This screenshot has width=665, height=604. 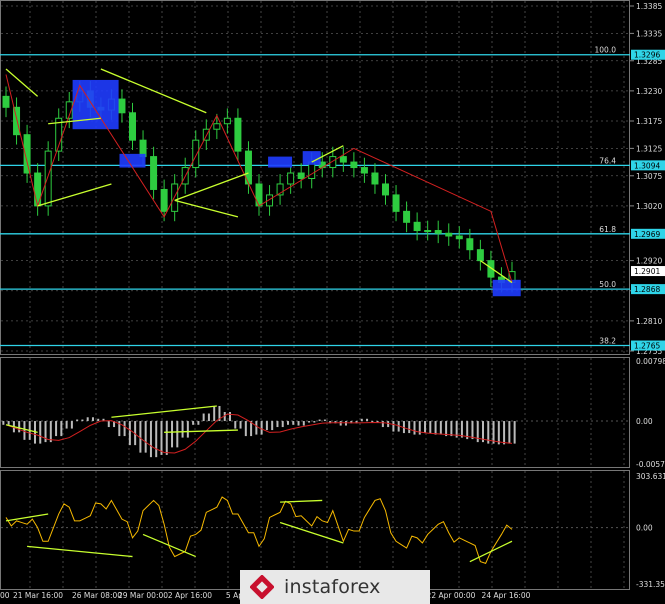 I want to click on macd-tick-label: 0.00798, so click(x=650, y=361).